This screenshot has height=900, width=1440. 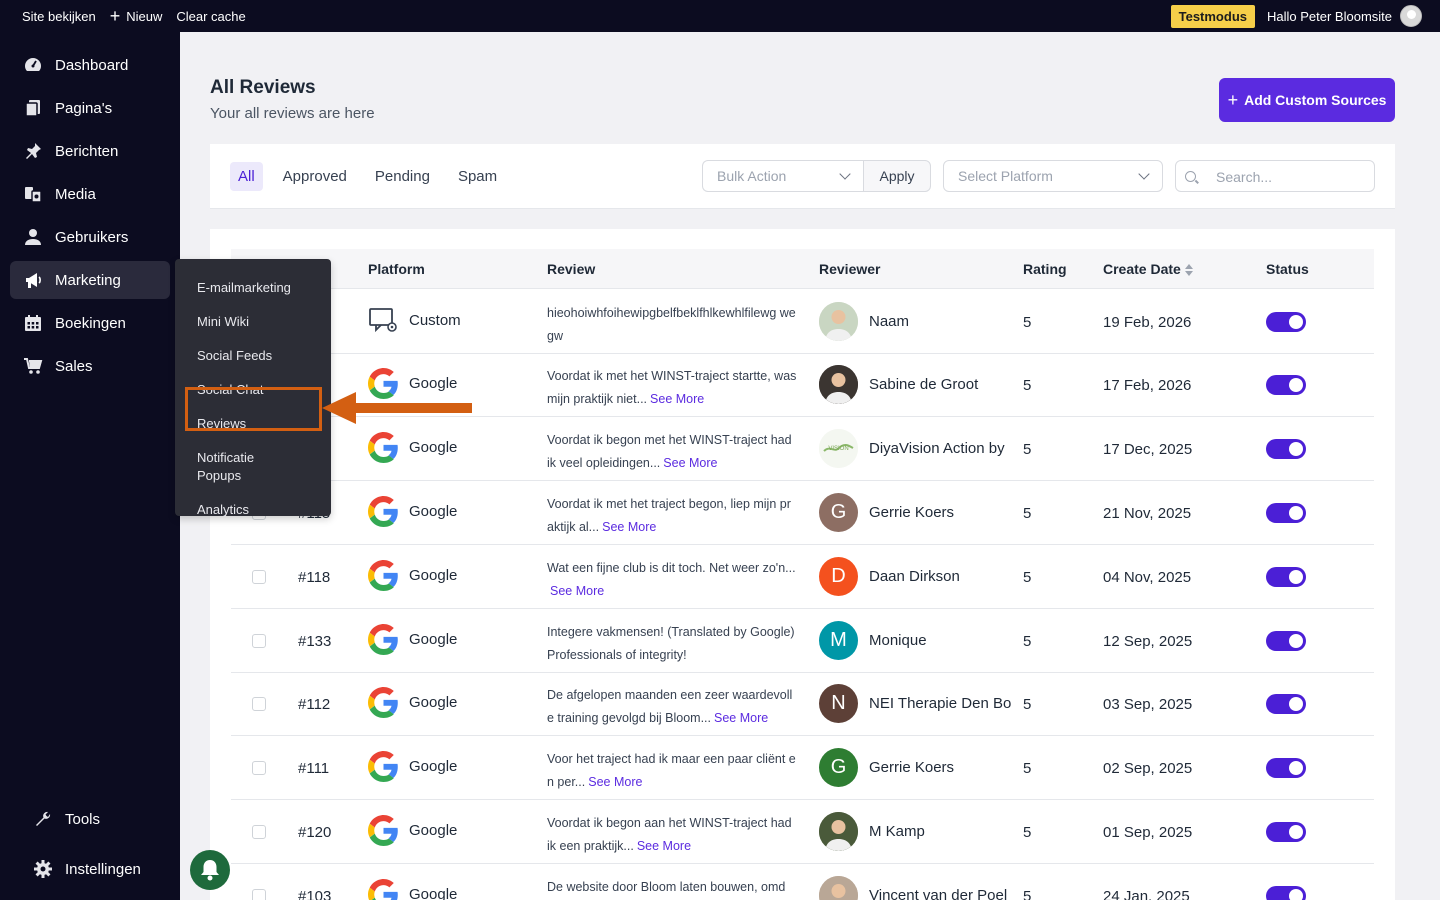 I want to click on reviewer-name: Sabine de Groot, so click(x=924, y=384).